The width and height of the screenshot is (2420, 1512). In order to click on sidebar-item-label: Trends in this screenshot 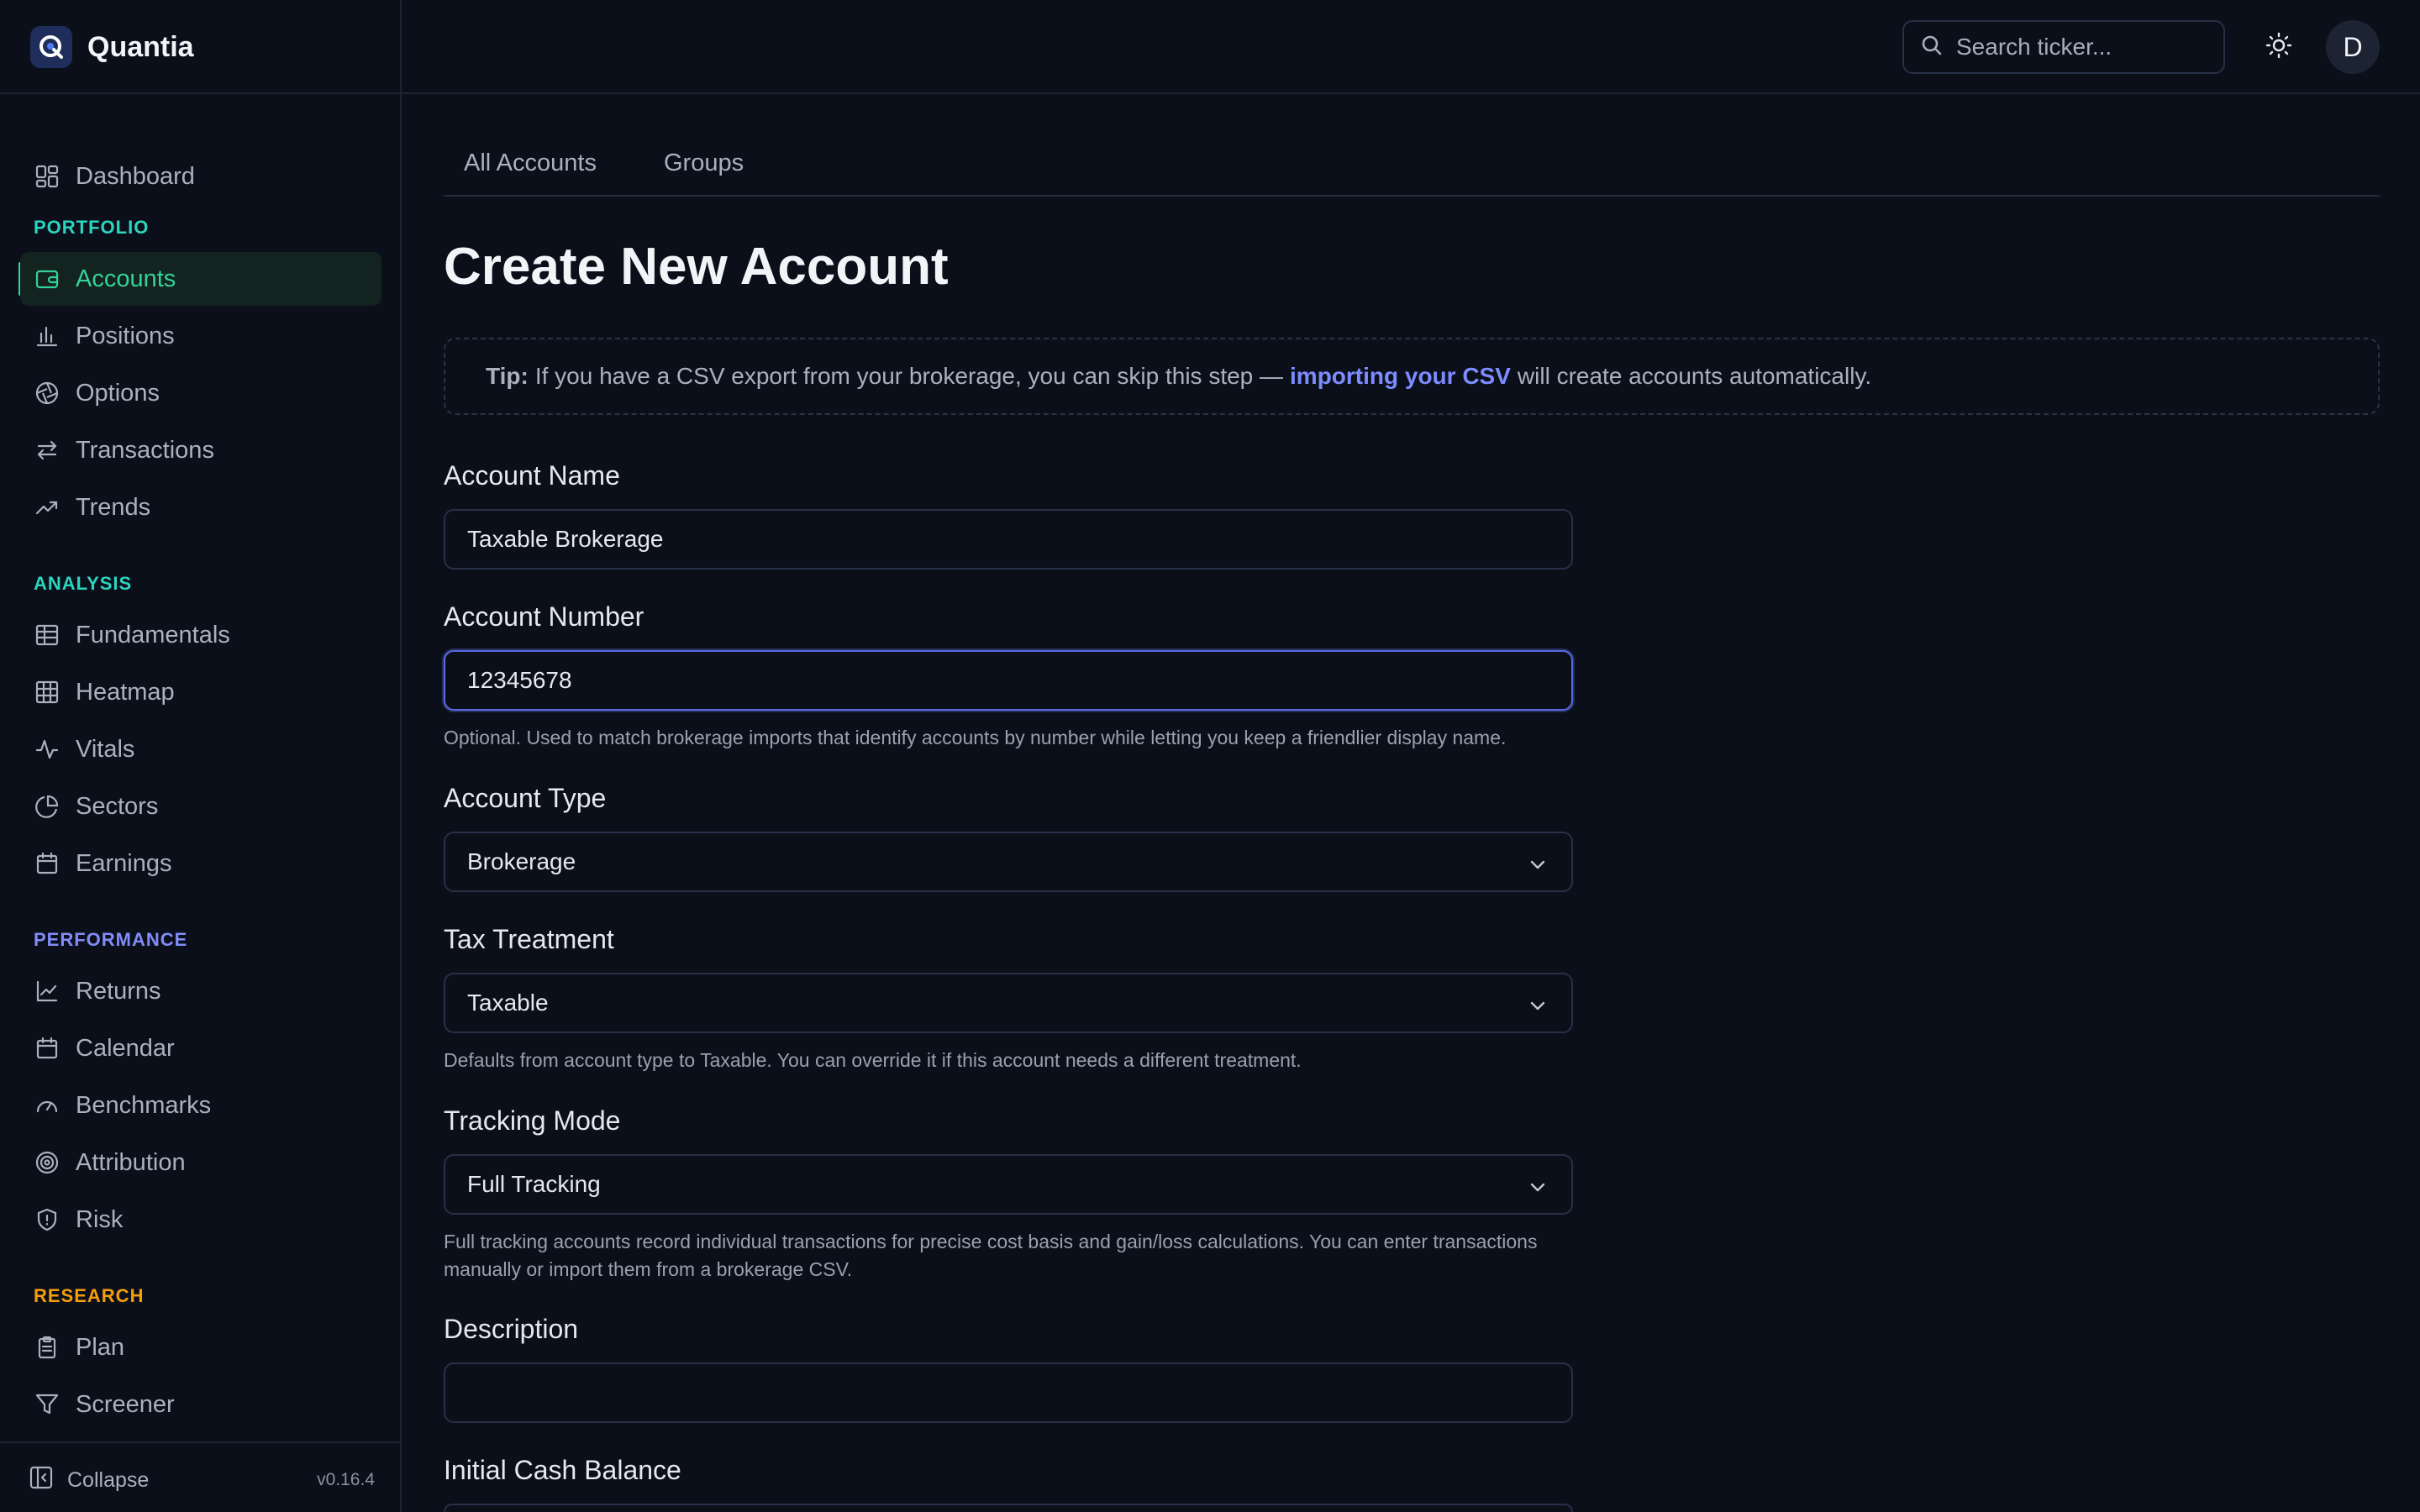, I will do `click(113, 507)`.